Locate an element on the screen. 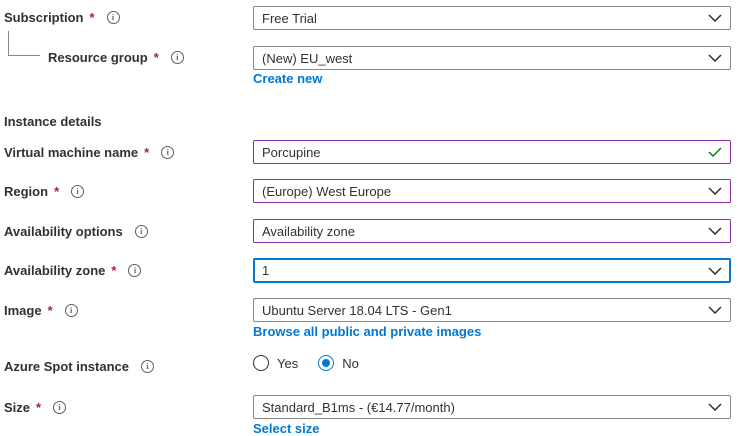 Image resolution: width=738 pixels, height=436 pixels. region-label: Region is located at coordinates (26, 191).